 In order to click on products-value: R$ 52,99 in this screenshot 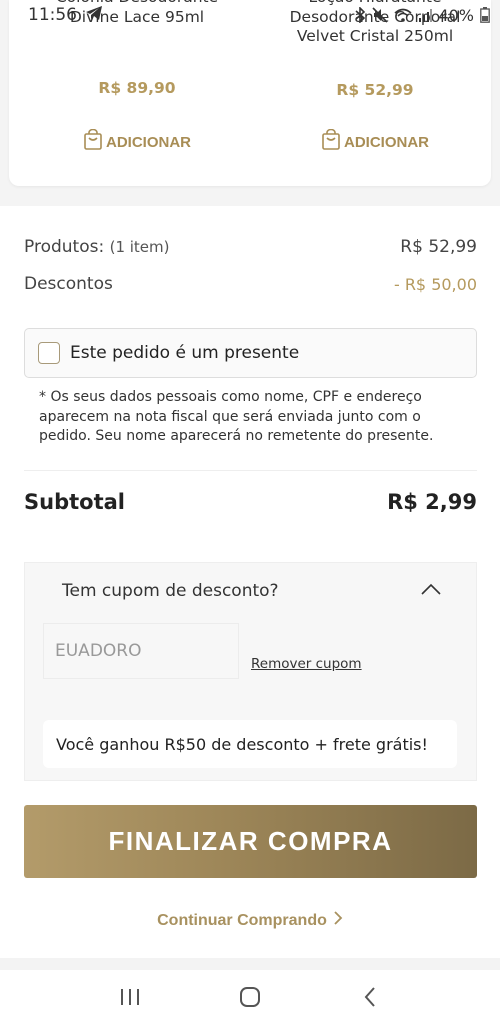, I will do `click(438, 247)`.